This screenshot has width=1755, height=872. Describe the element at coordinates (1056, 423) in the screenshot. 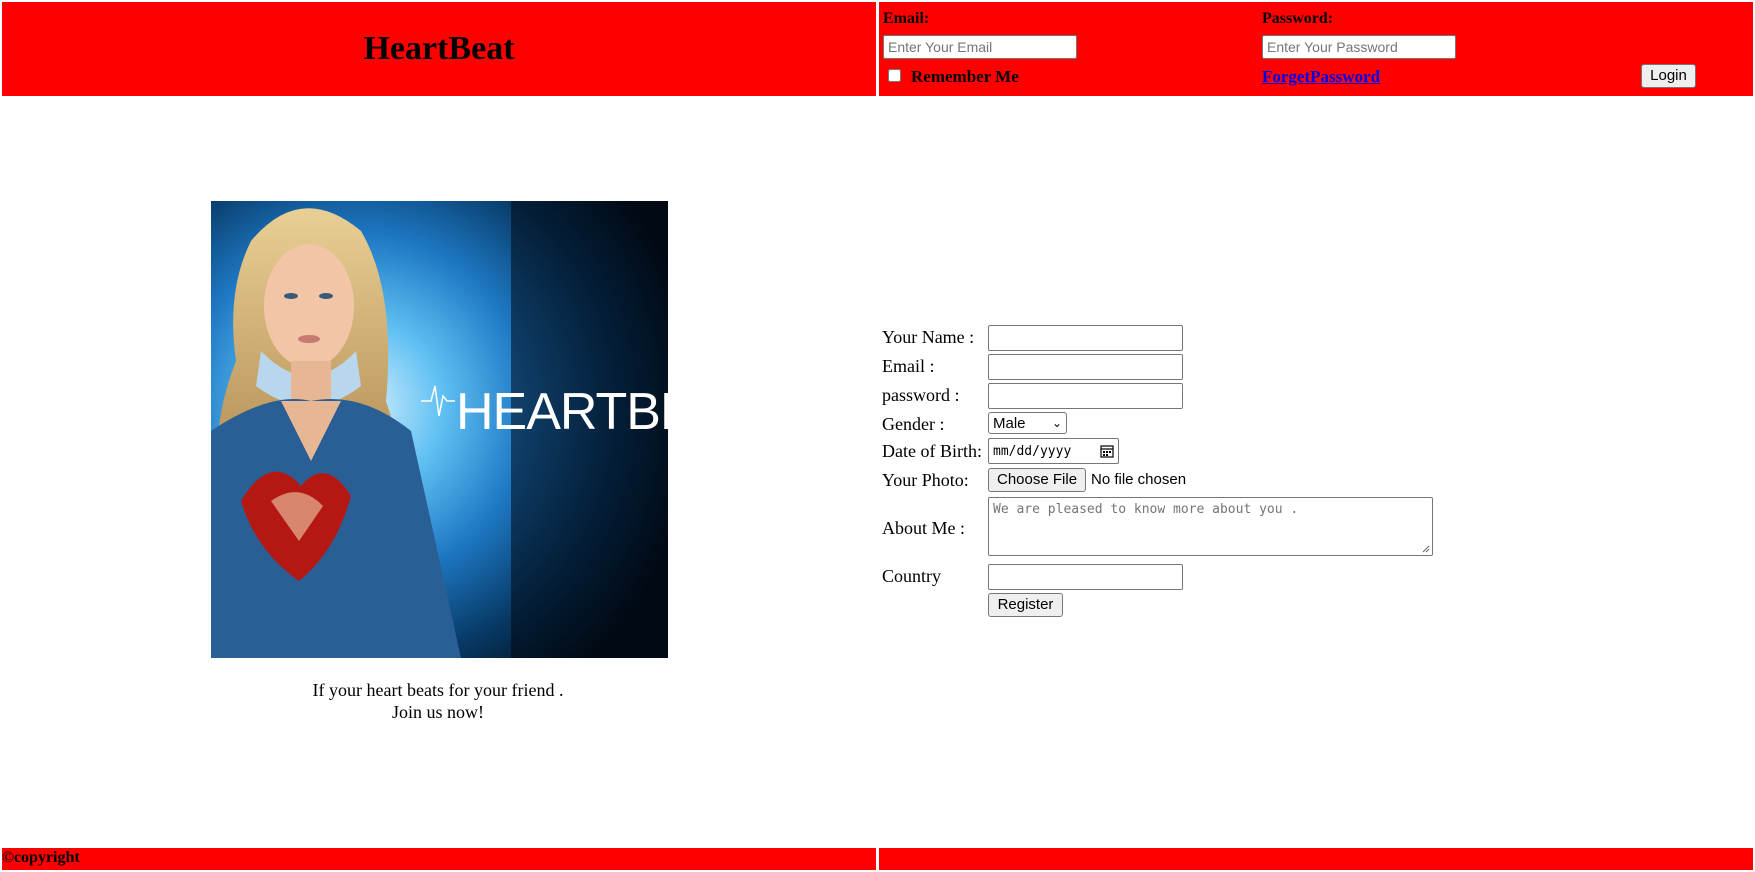

I see `chevron-down-icon: ⌄` at that location.